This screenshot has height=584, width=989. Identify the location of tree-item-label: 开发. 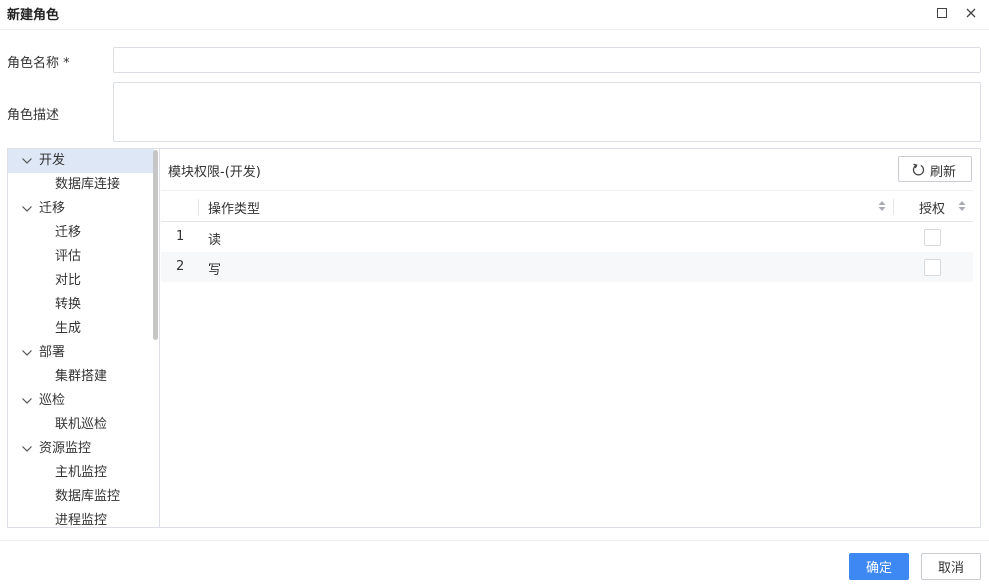
(52, 160).